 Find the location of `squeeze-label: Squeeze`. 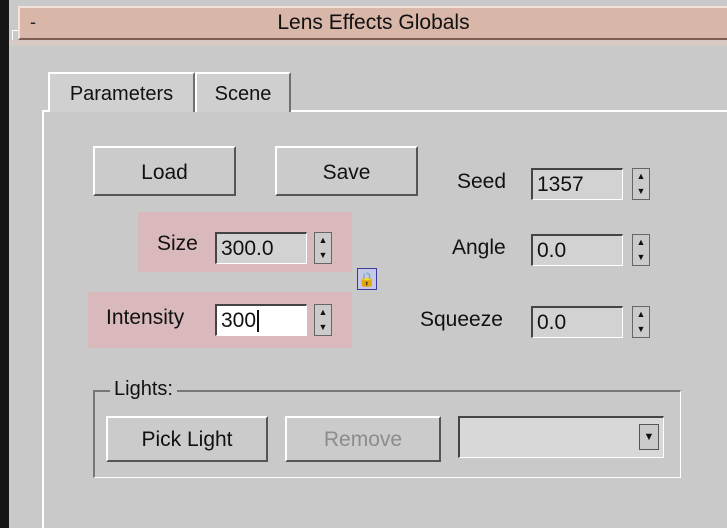

squeeze-label: Squeeze is located at coordinates (461, 319).